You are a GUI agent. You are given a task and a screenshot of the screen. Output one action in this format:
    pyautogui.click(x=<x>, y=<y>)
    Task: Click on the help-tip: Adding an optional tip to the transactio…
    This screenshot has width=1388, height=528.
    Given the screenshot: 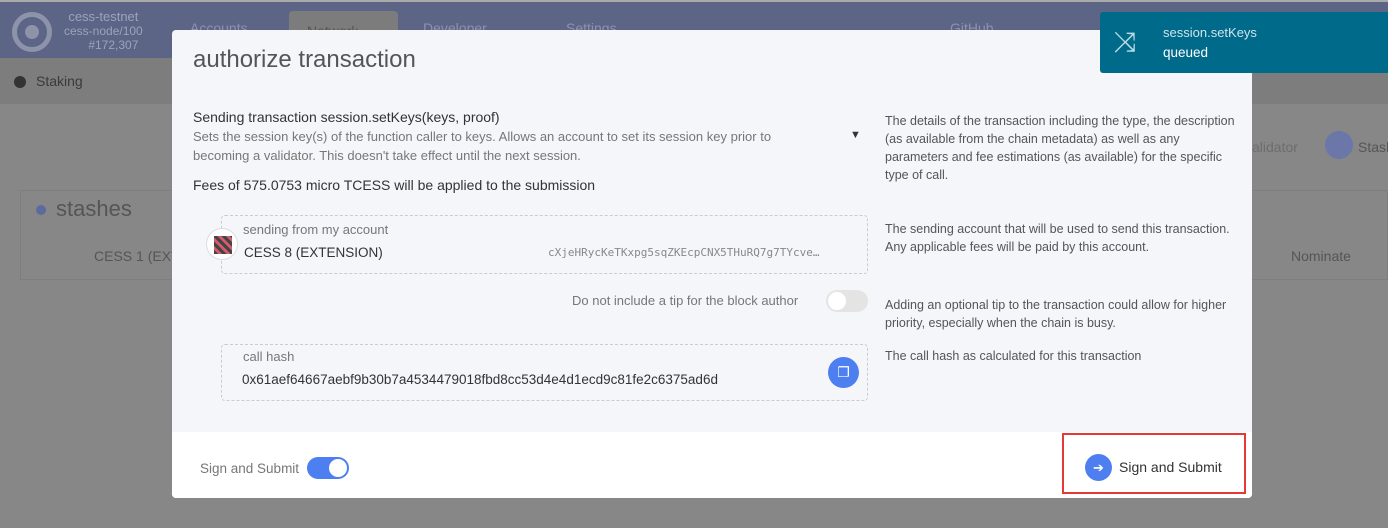 What is the action you would take?
    pyautogui.click(x=1056, y=314)
    